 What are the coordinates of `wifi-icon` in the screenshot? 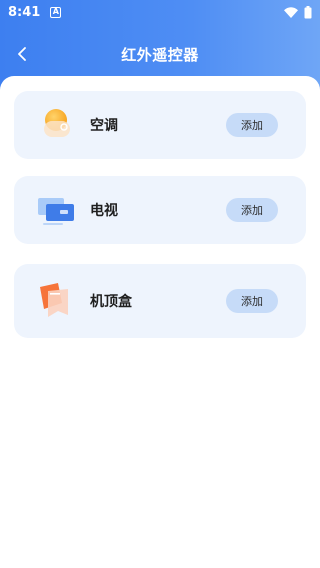 It's located at (291, 12).